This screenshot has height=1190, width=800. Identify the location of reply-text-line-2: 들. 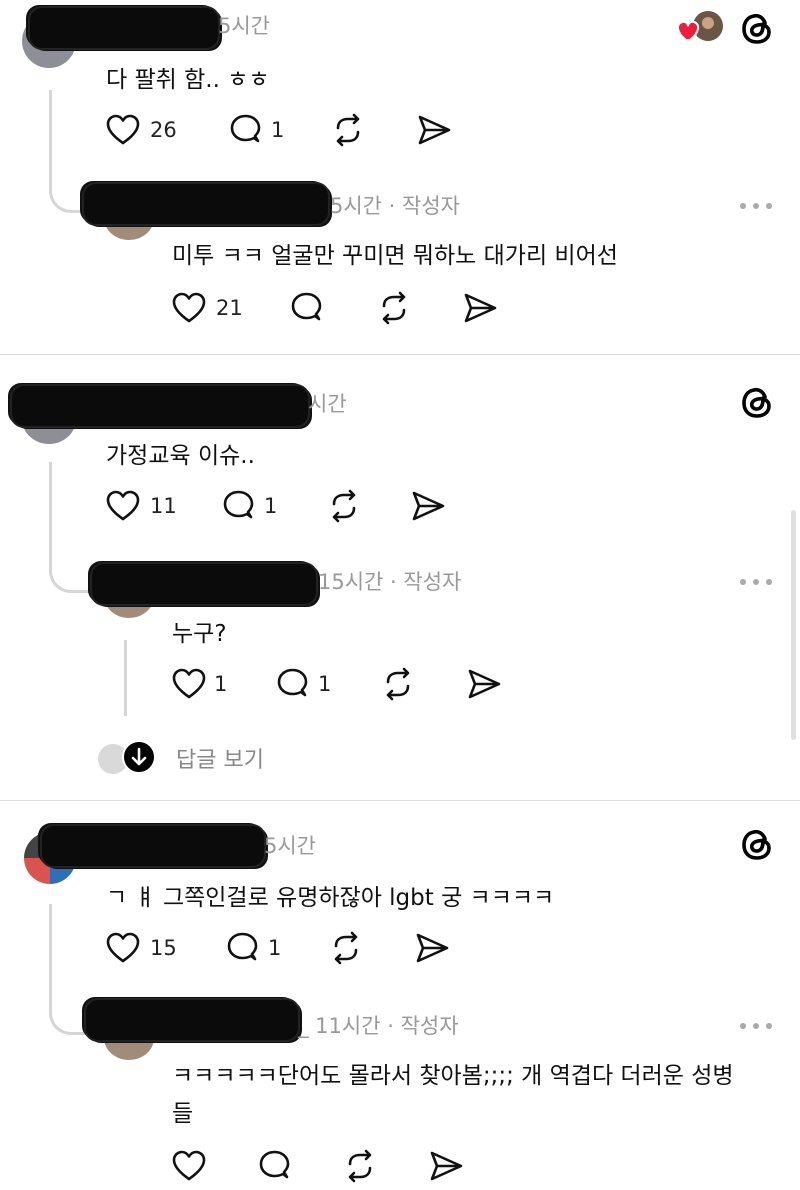
(183, 1114).